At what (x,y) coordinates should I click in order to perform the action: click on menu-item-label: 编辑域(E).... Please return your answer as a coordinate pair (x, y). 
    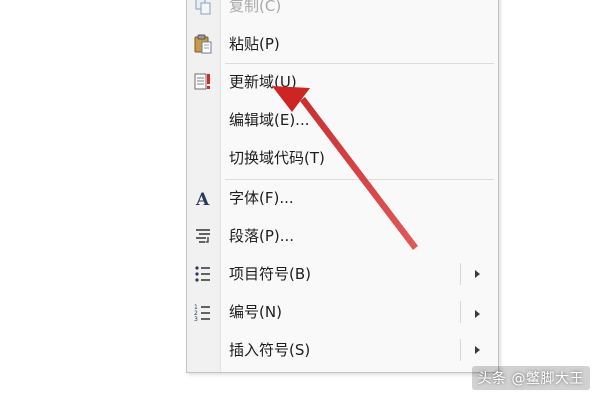
    Looking at the image, I should click on (269, 120).